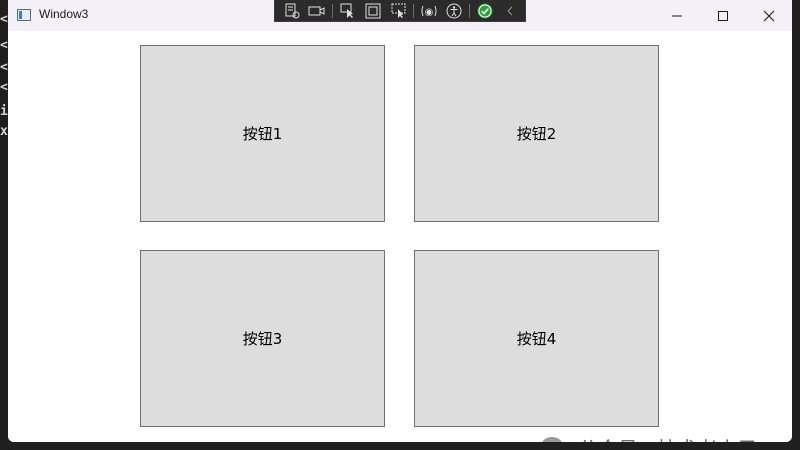 This screenshot has width=800, height=450. I want to click on accessibility-checker-button, so click(454, 11).